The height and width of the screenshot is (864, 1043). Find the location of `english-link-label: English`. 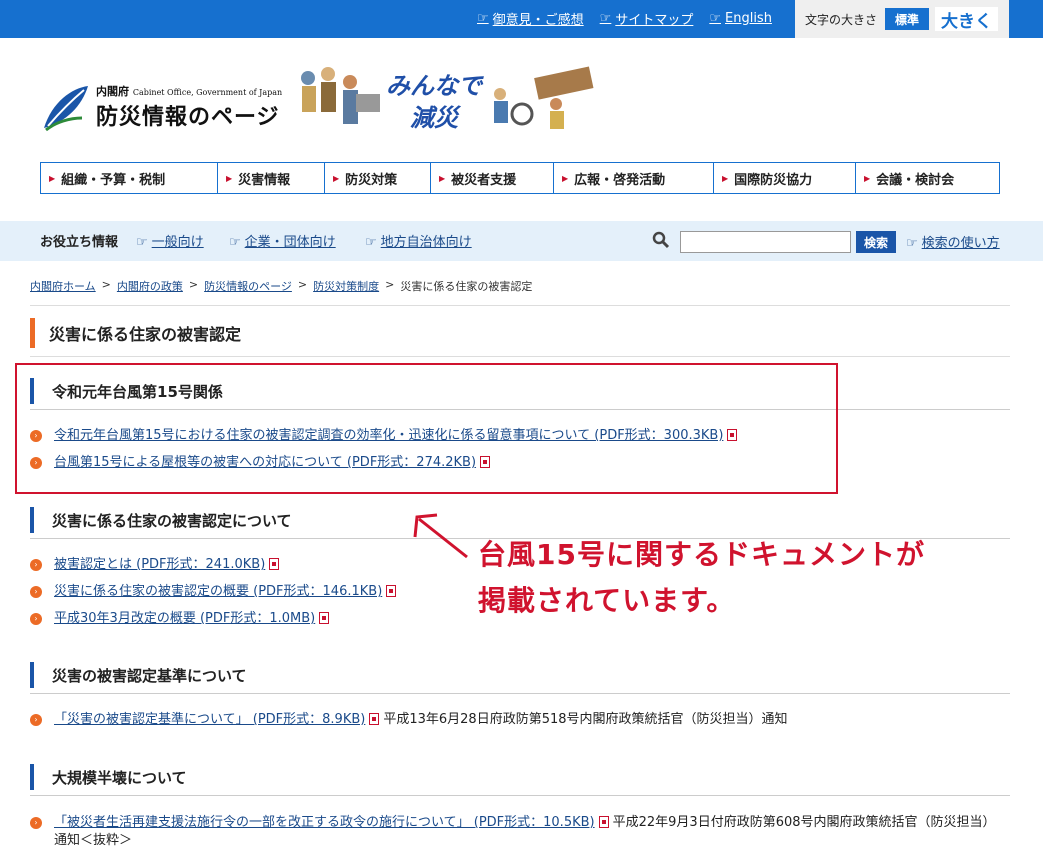

english-link-label: English is located at coordinates (748, 18).